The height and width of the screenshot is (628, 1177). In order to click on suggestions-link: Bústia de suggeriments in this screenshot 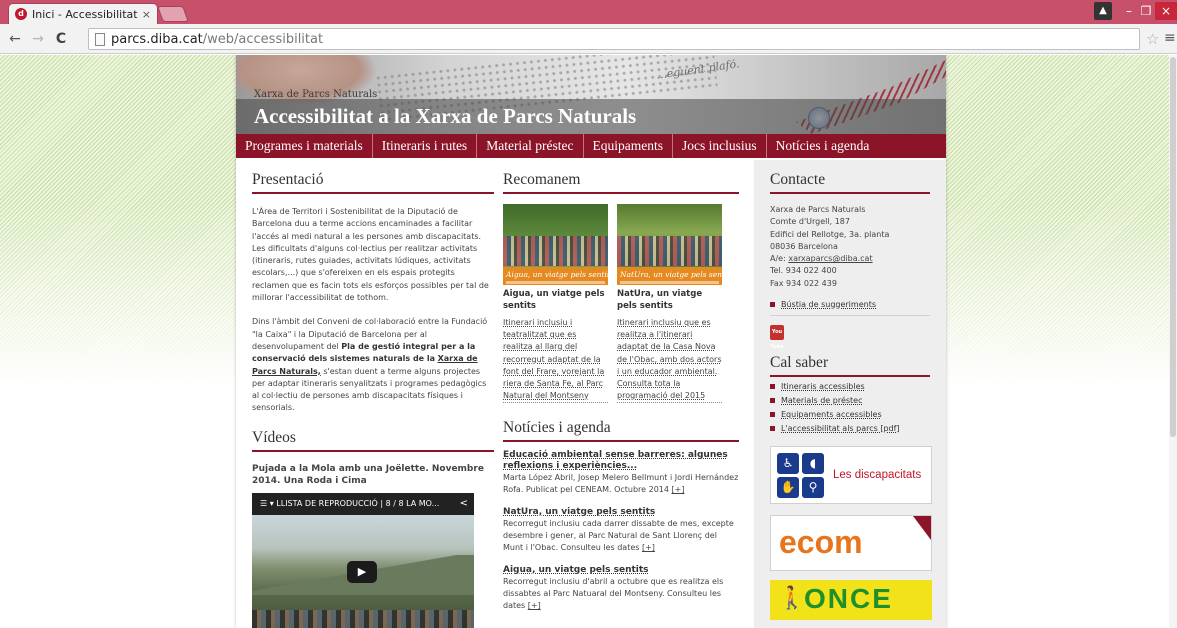, I will do `click(850, 304)`.